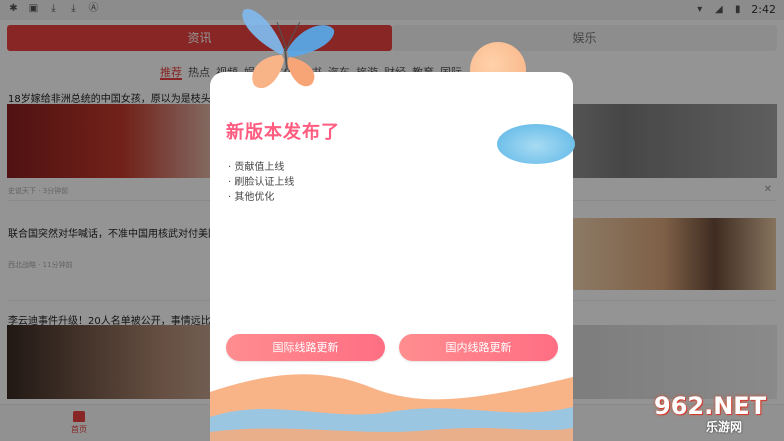  I want to click on butterfly-decoration, so click(288, 49).